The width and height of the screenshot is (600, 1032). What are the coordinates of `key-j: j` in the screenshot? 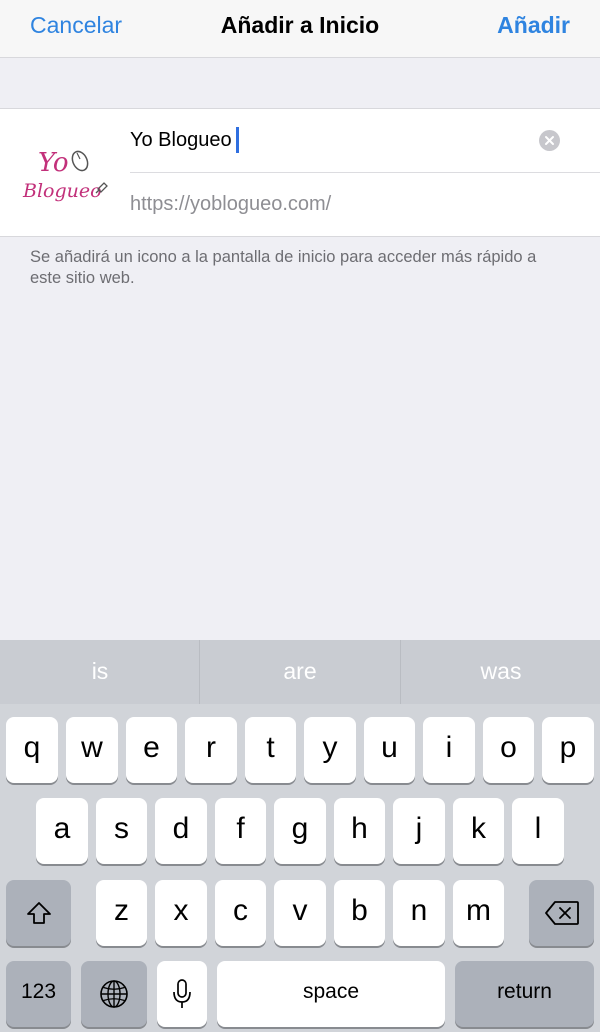 It's located at (419, 831).